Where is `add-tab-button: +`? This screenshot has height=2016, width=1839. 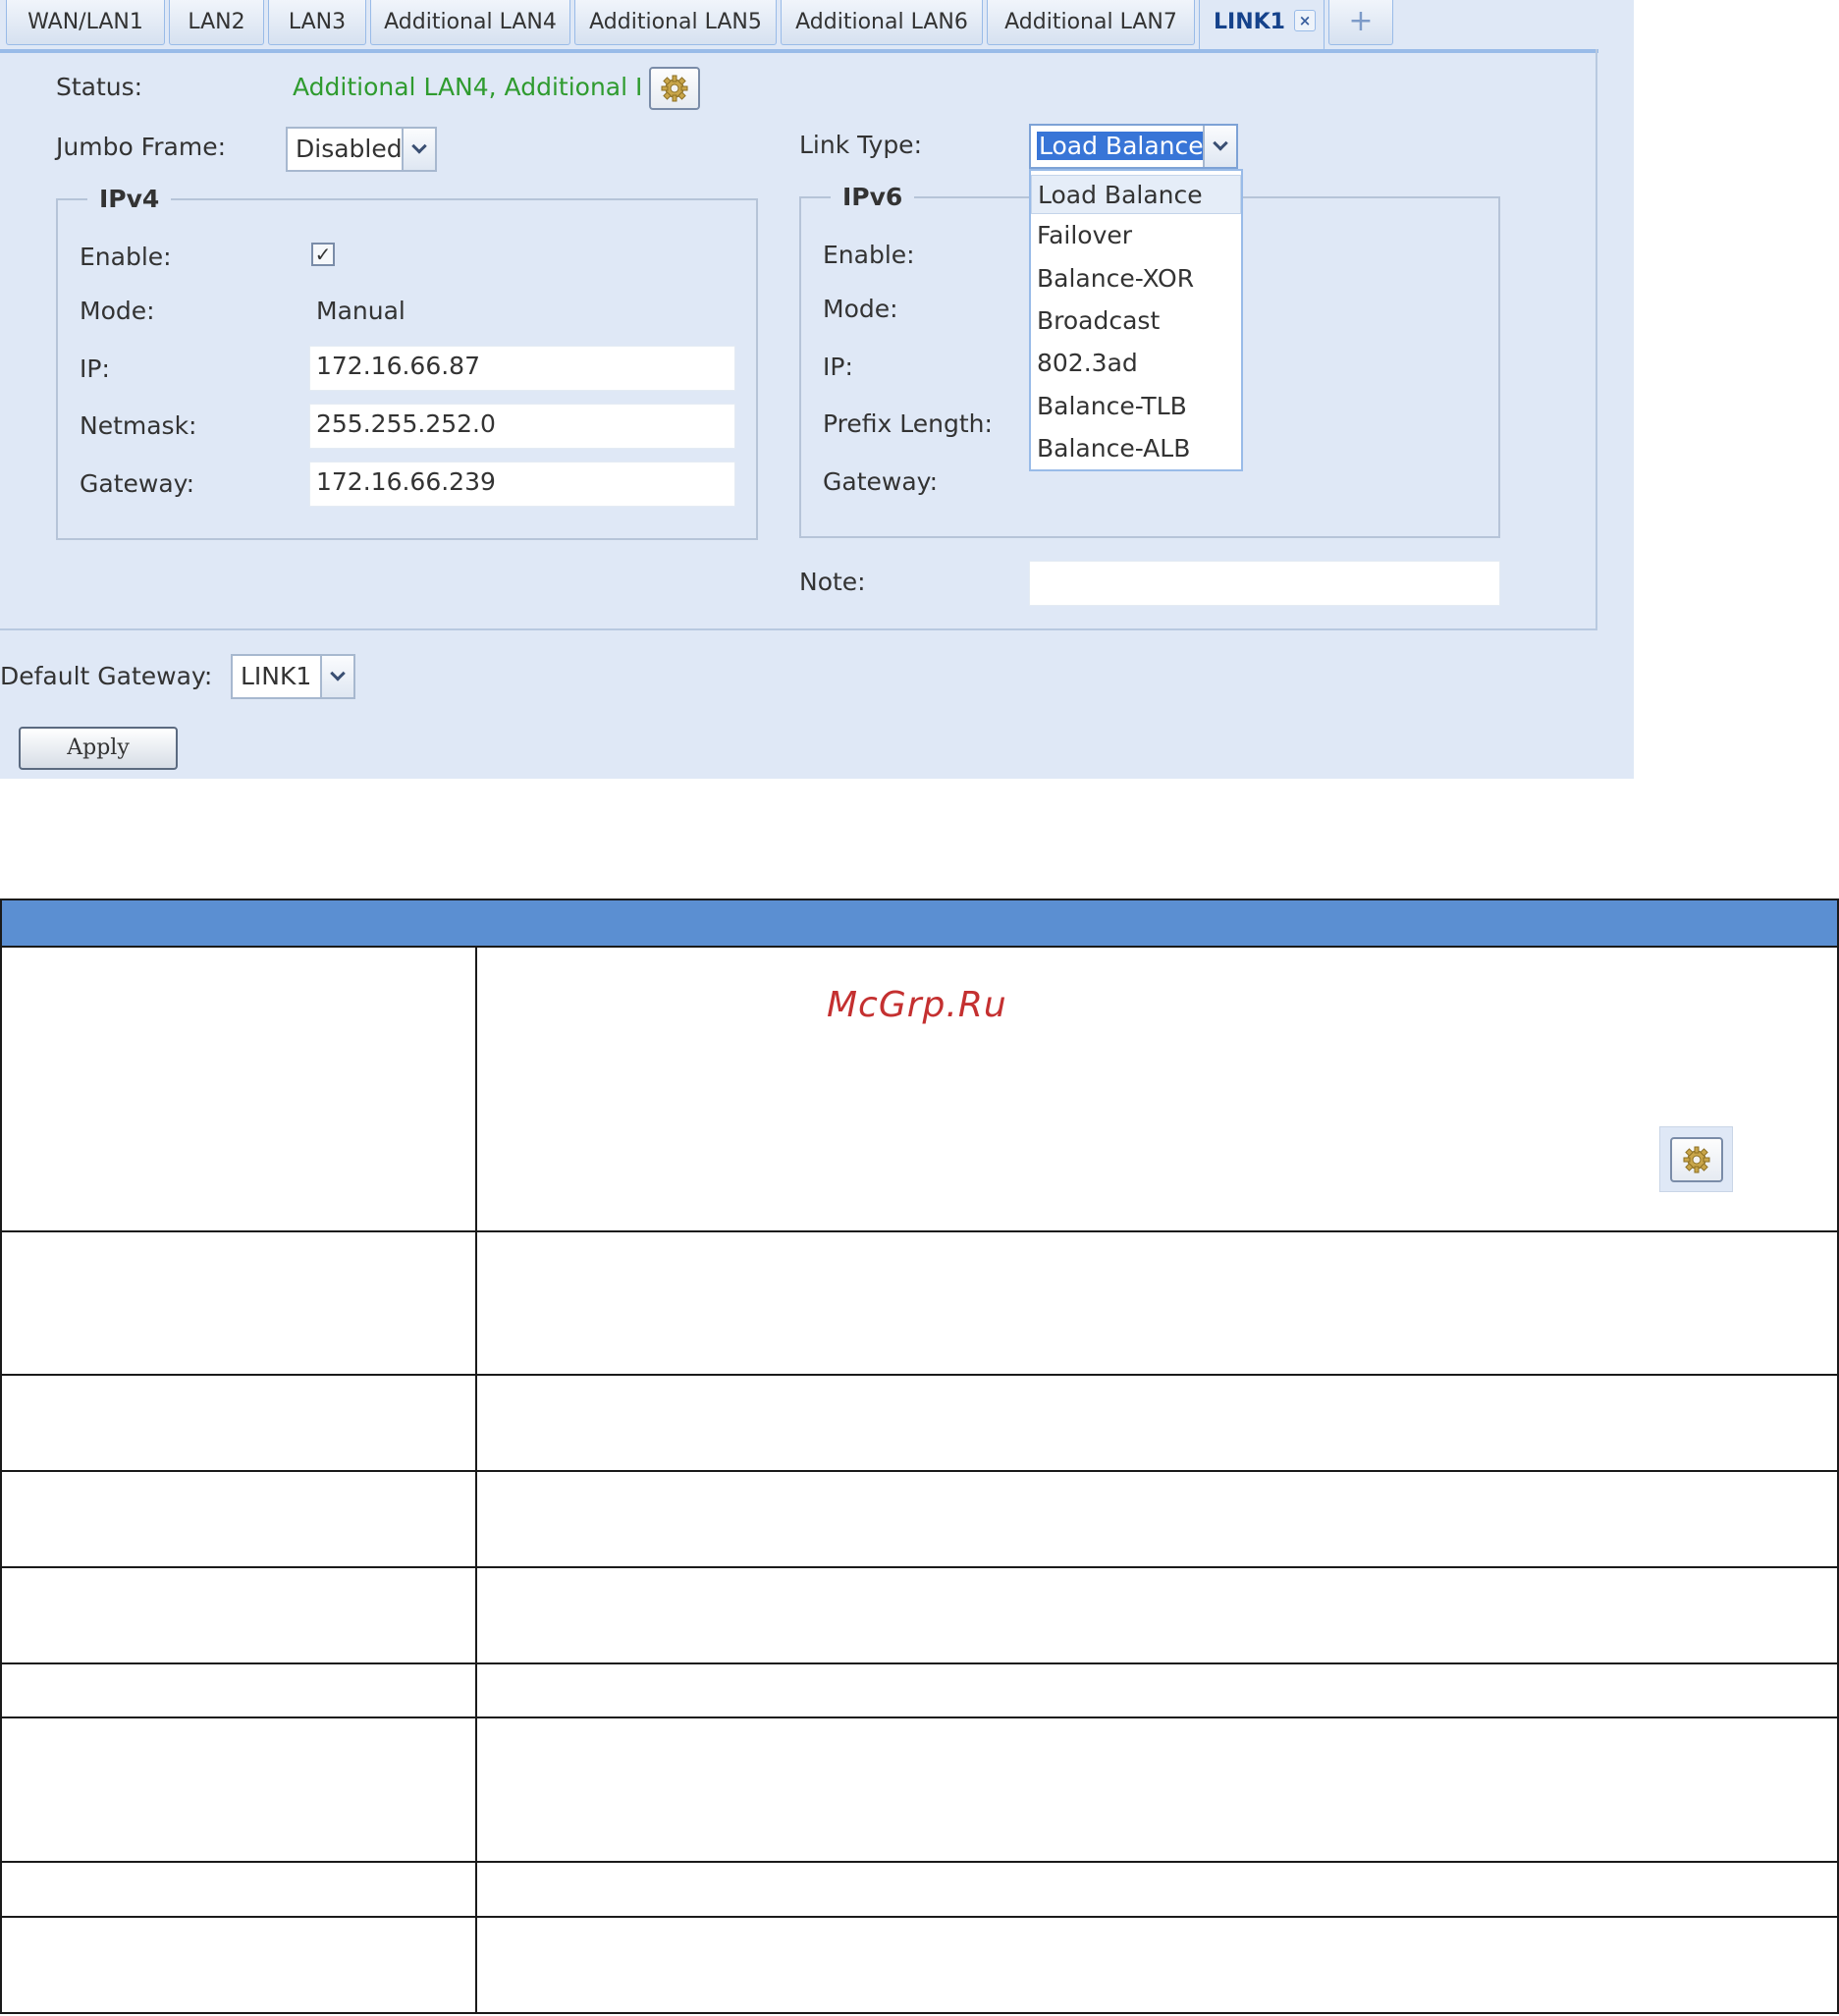 add-tab-button: + is located at coordinates (1360, 23).